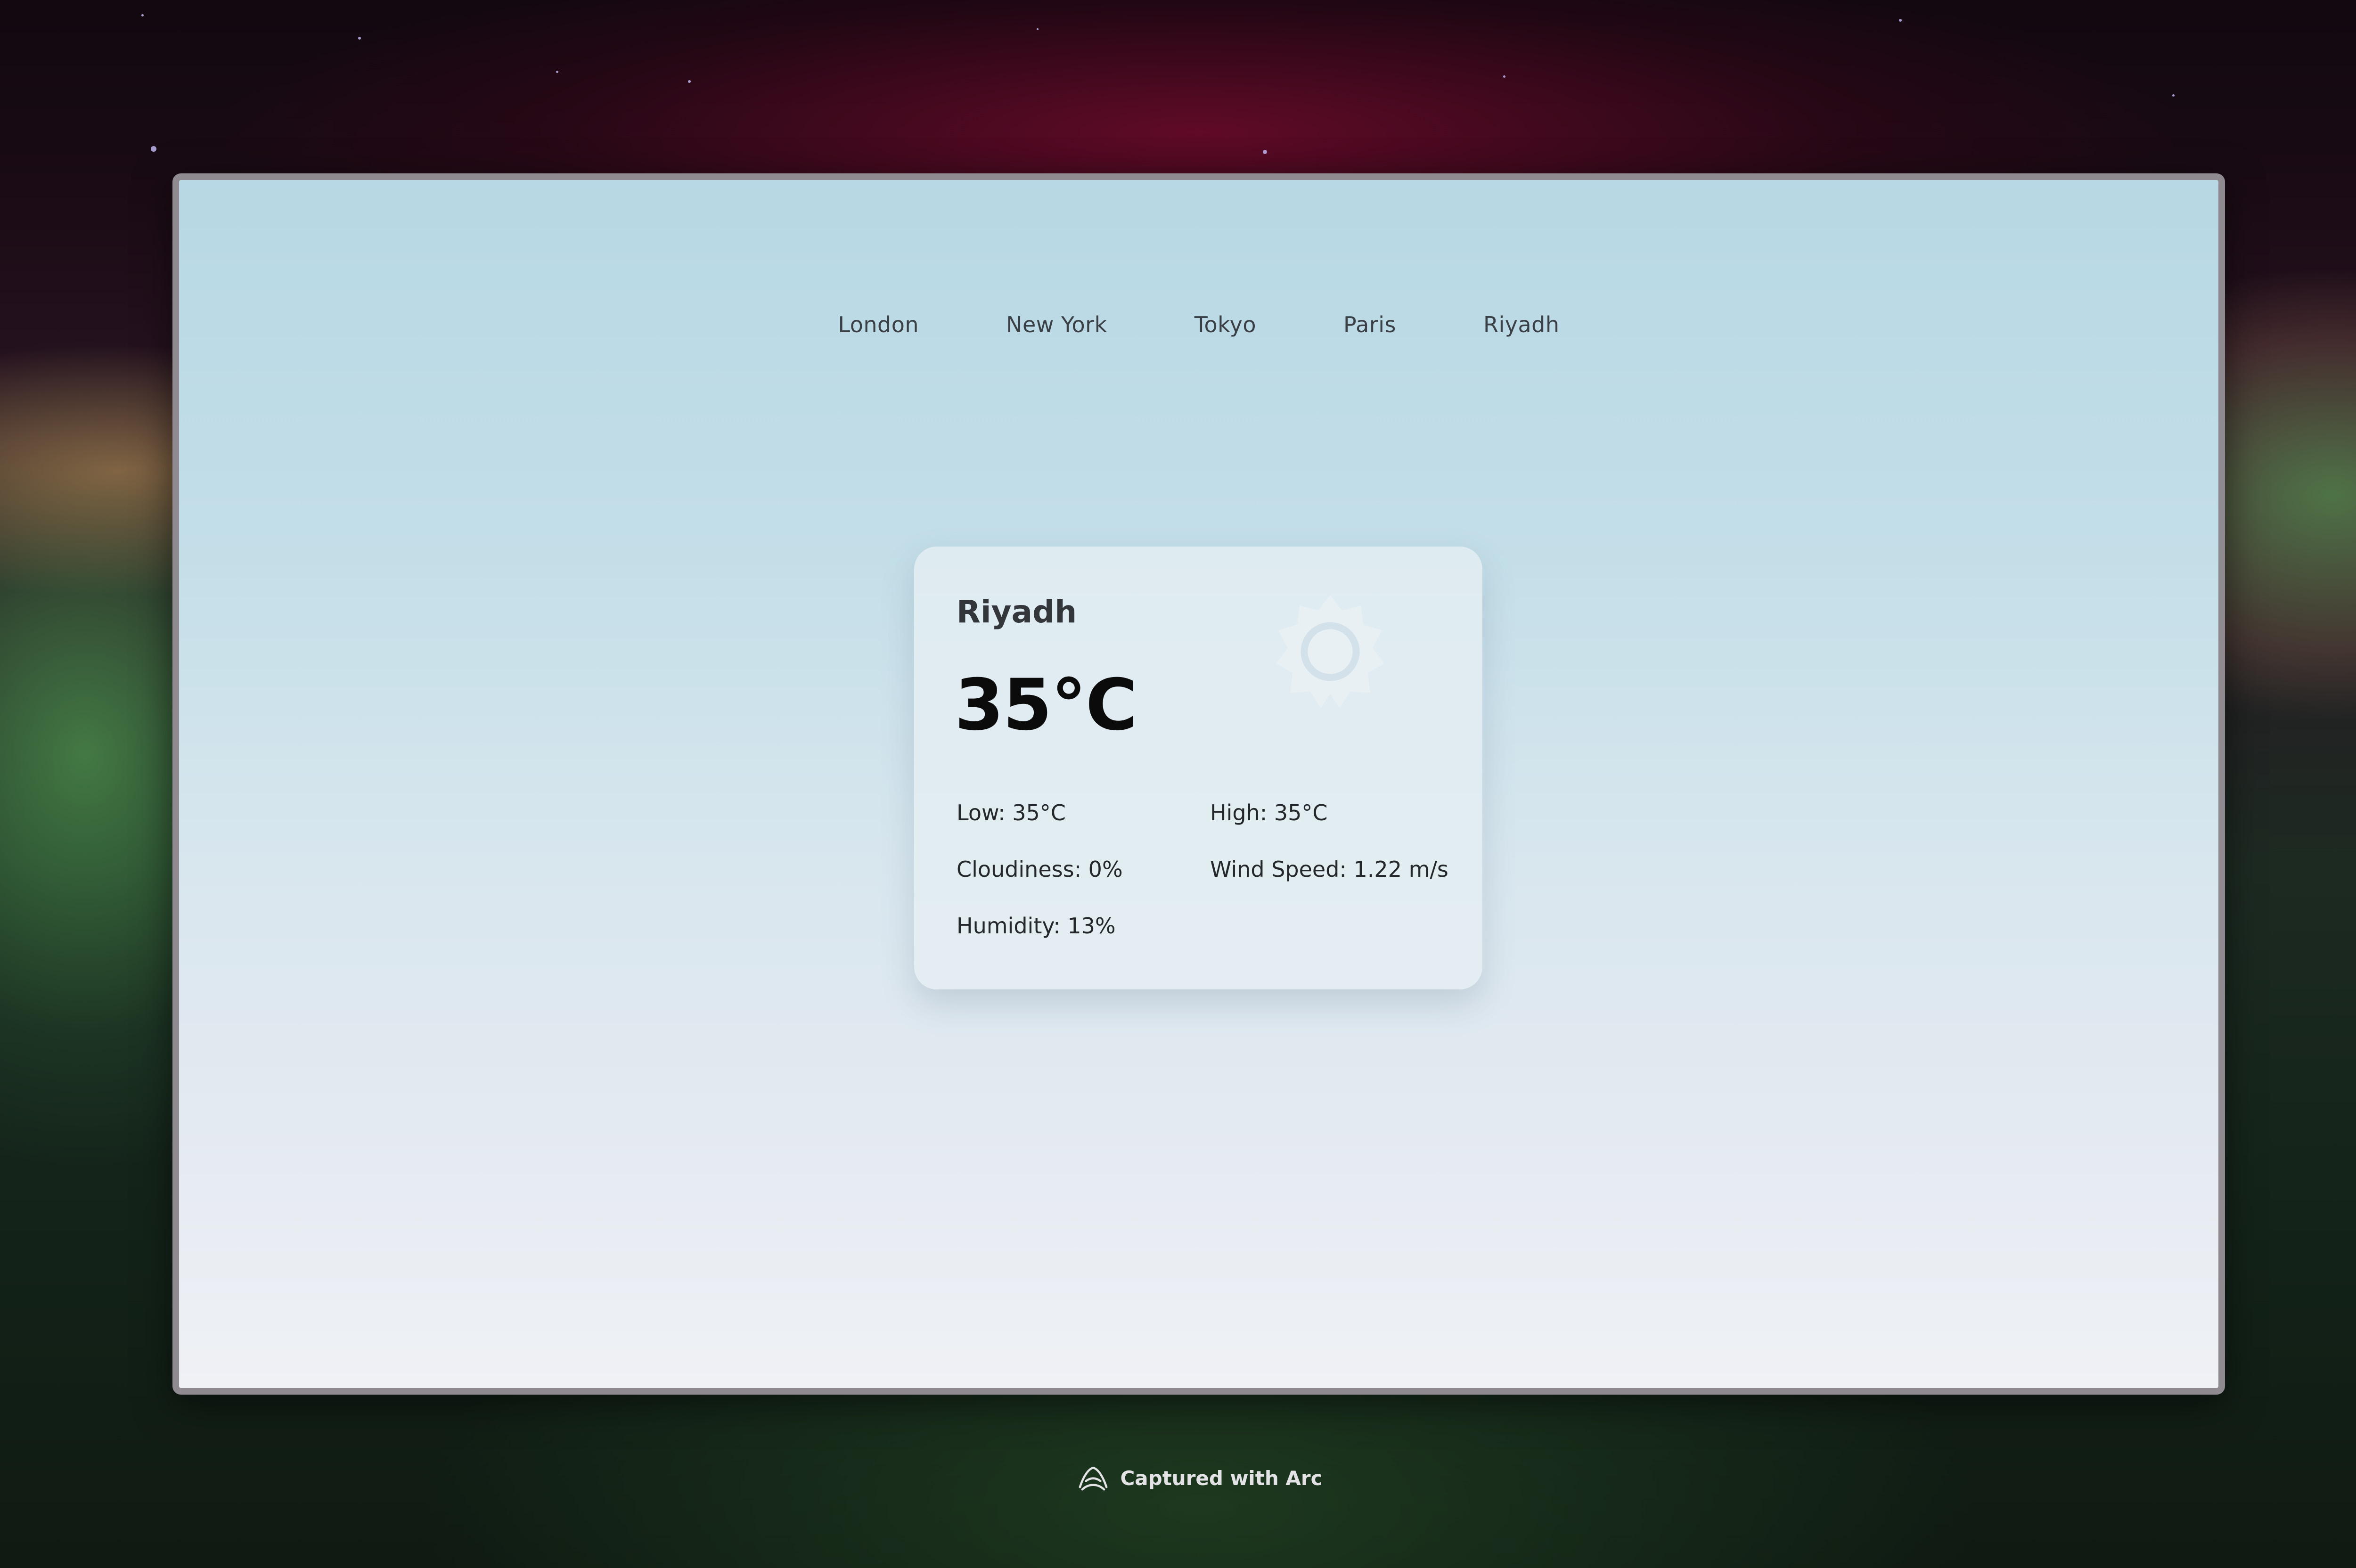 This screenshot has height=1568, width=2356. What do you see at coordinates (1521, 324) in the screenshot?
I see `city-link-riyadh: Riyadh` at bounding box center [1521, 324].